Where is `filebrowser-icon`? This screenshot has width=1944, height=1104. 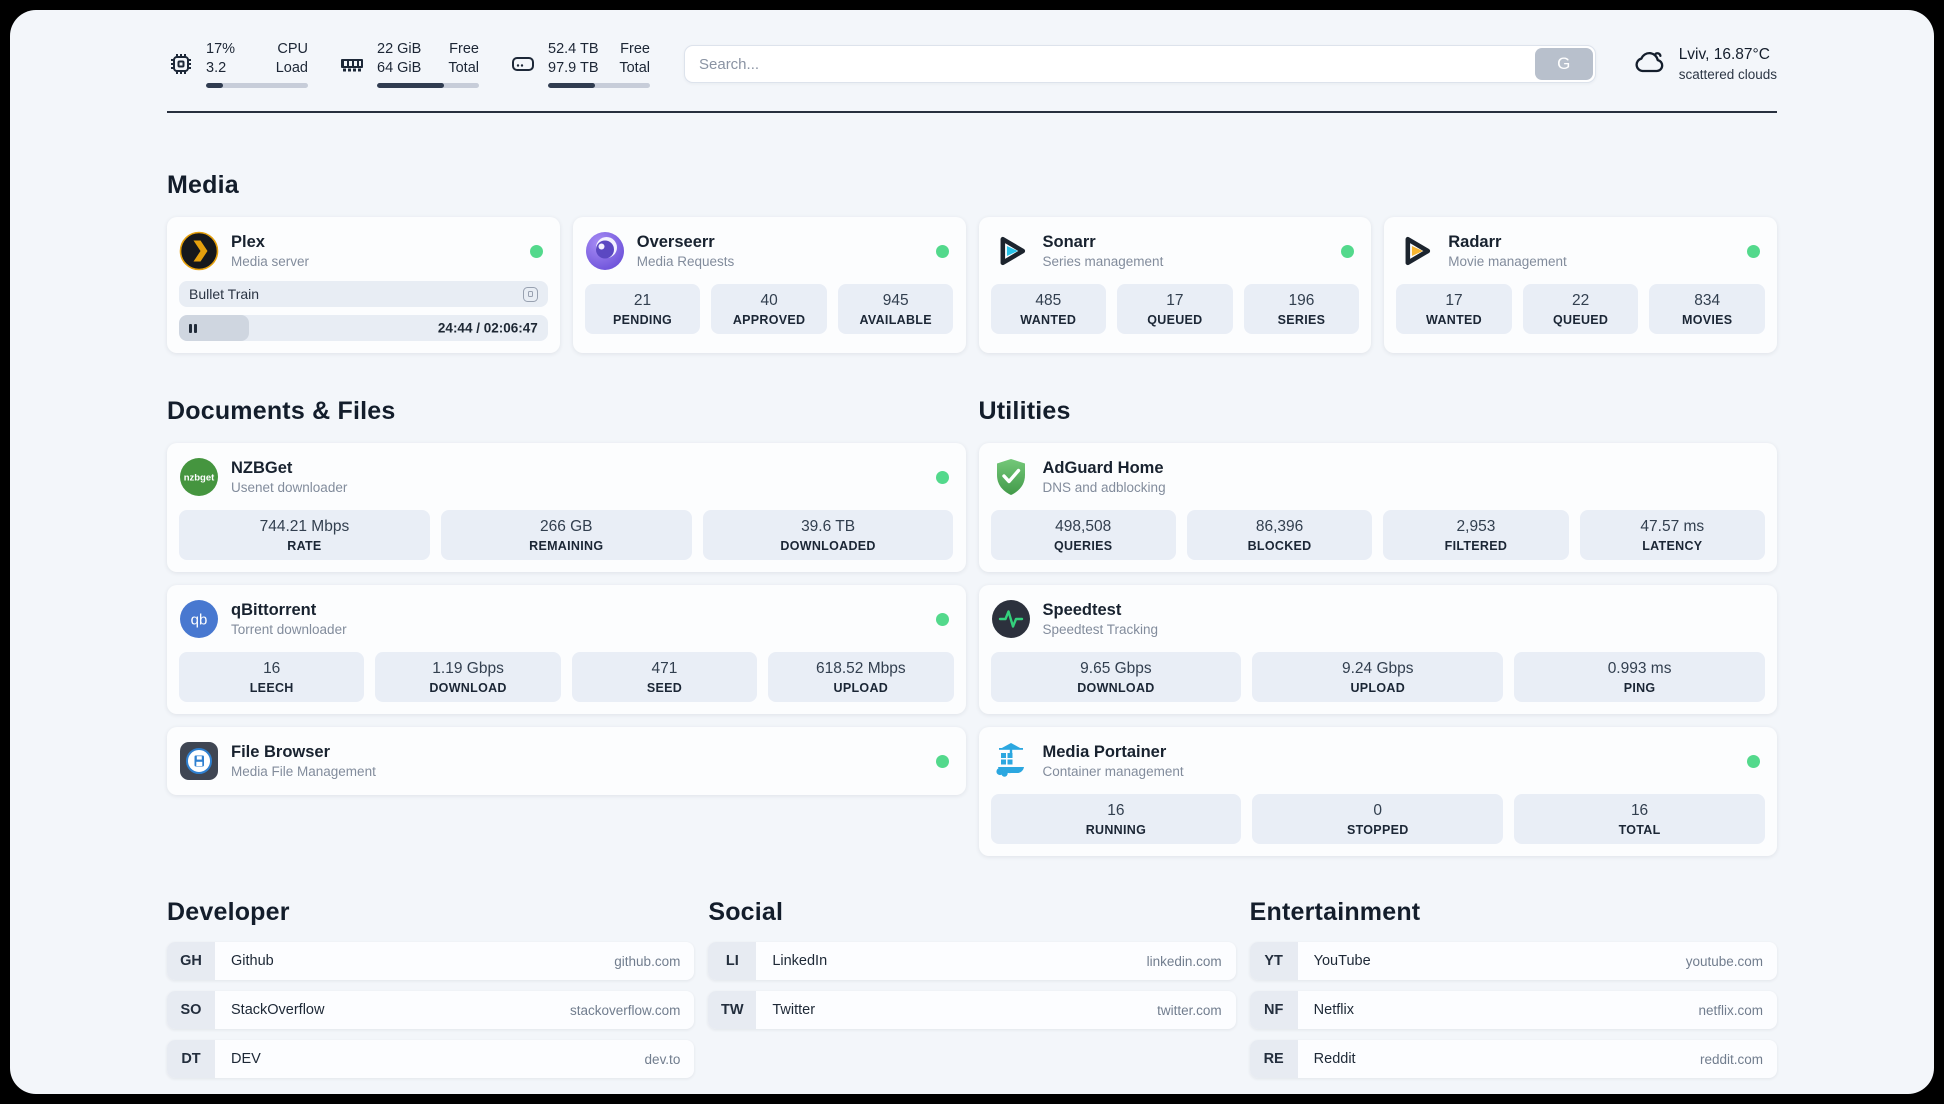 filebrowser-icon is located at coordinates (199, 761).